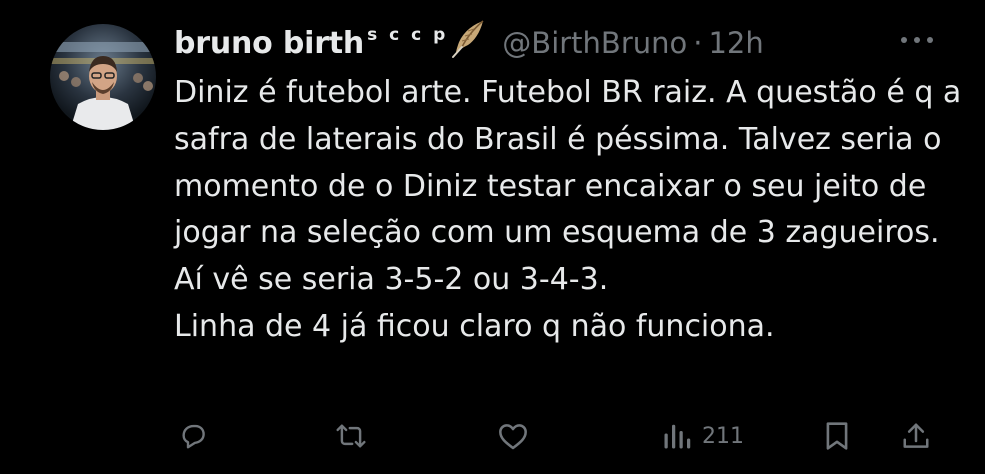 The width and height of the screenshot is (985, 474). I want to click on reply-icon, so click(193, 436).